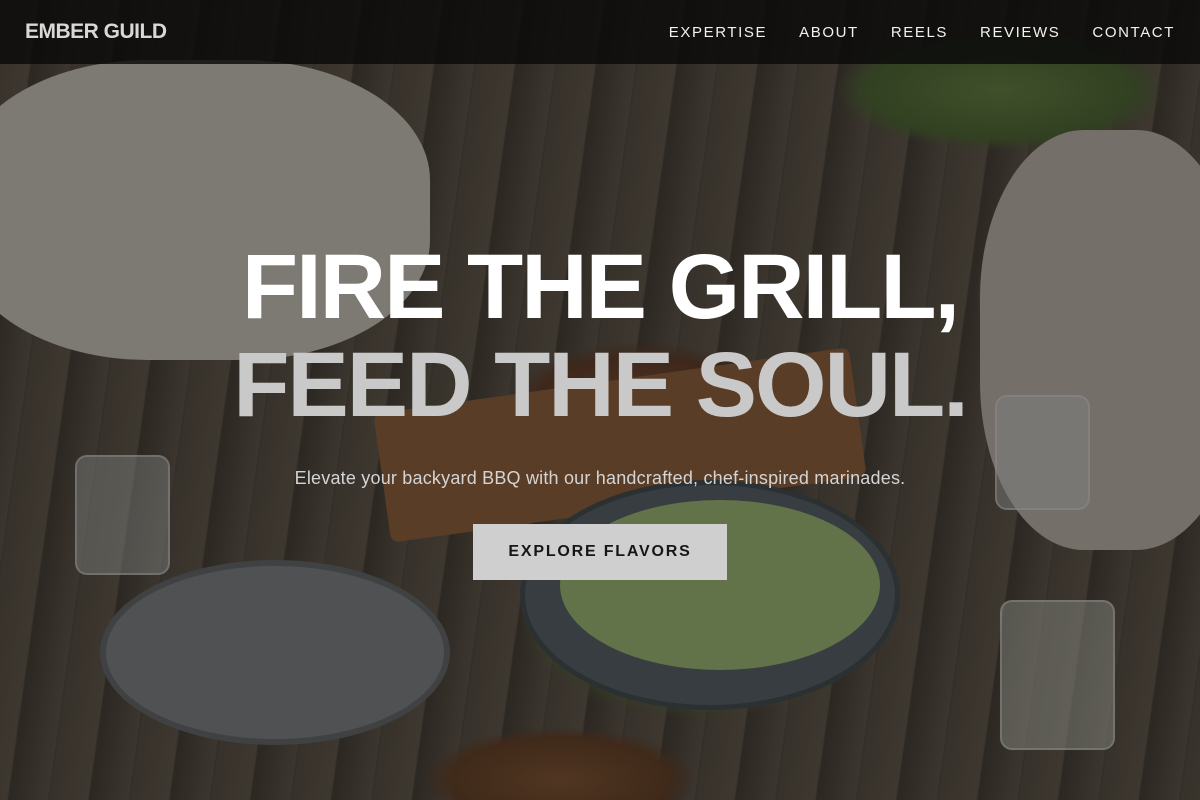  I want to click on nav-link-reviews: REVIEWS, so click(1020, 32).